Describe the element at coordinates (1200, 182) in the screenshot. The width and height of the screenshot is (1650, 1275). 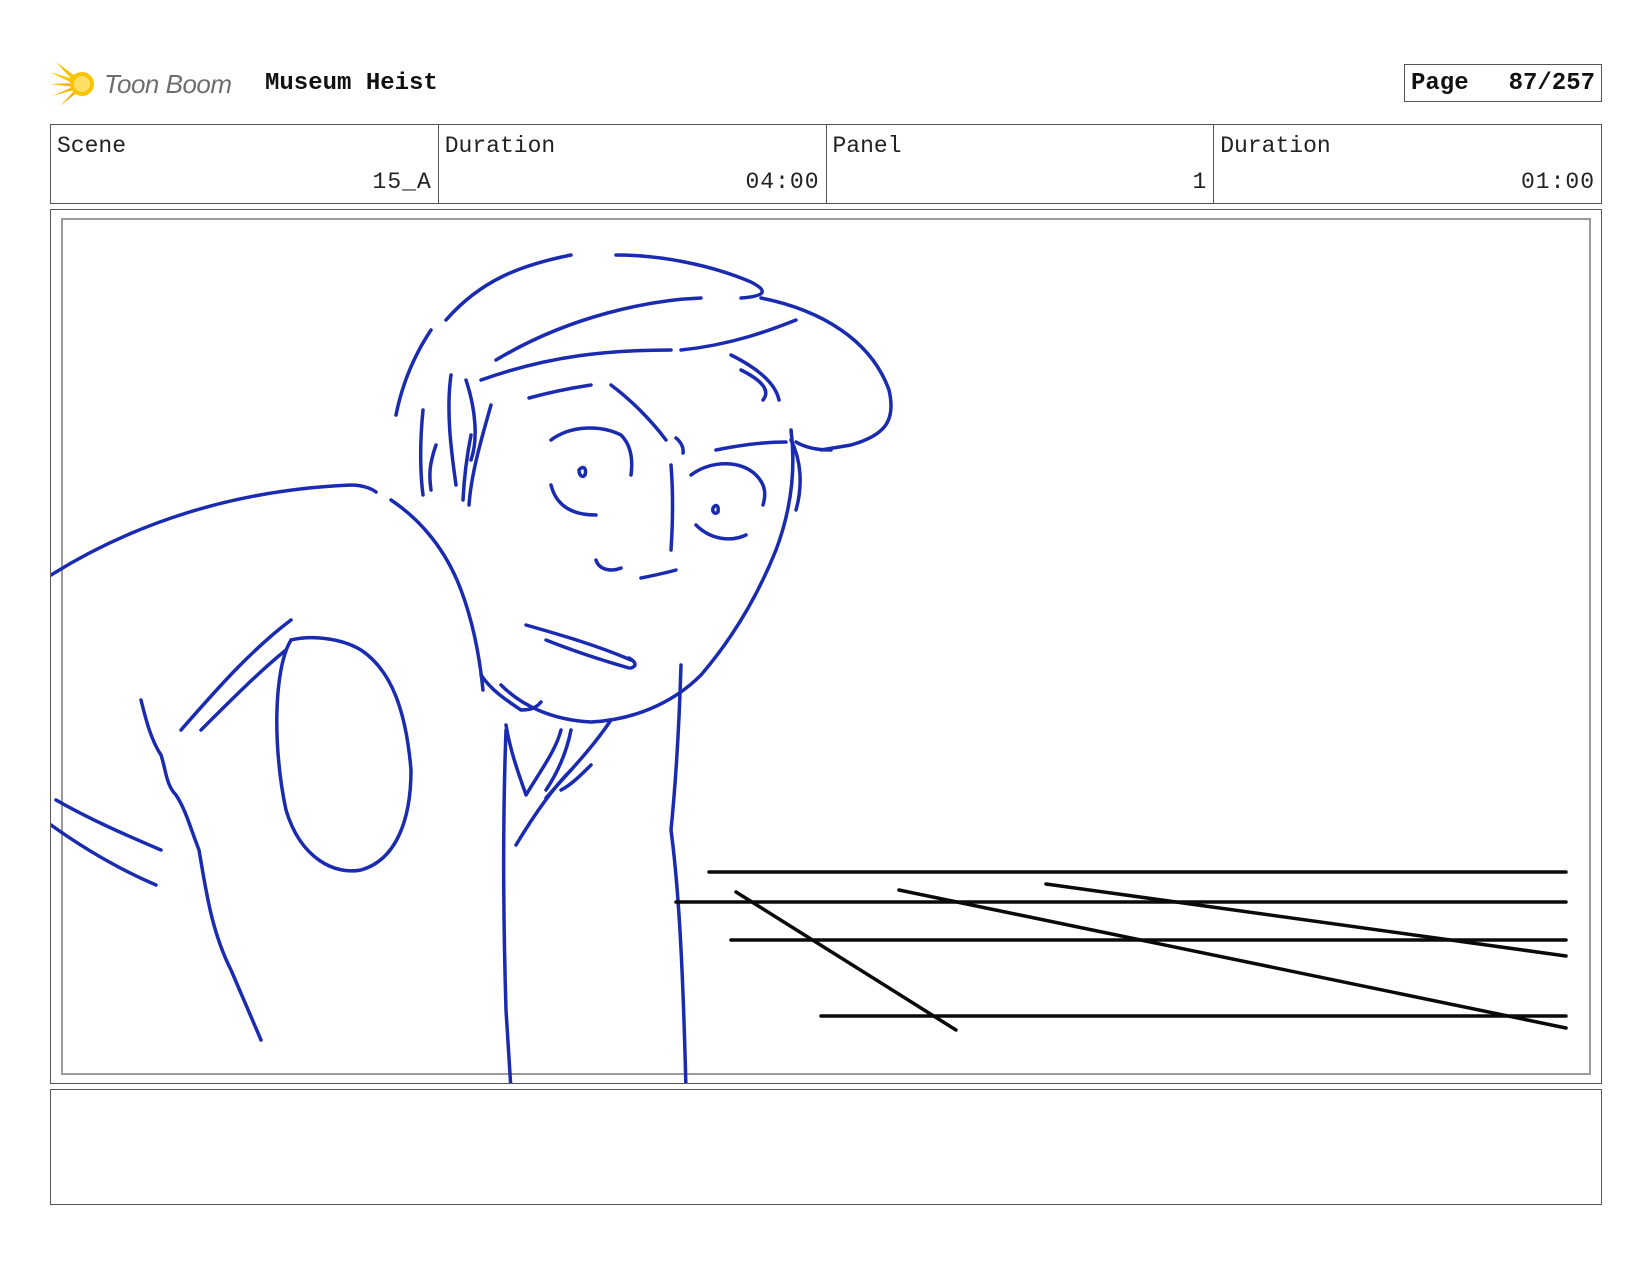
I see `panel-value: 1` at that location.